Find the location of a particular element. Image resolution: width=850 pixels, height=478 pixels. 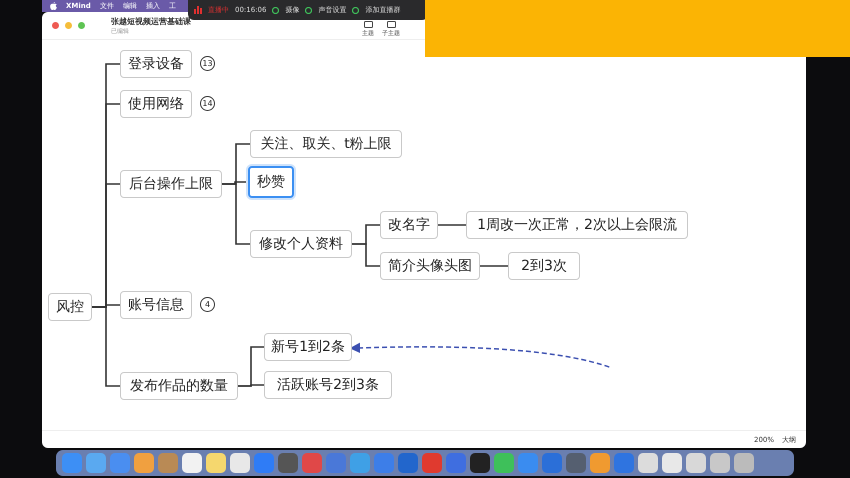

collapsed-count-badge: 14 is located at coordinates (207, 103).